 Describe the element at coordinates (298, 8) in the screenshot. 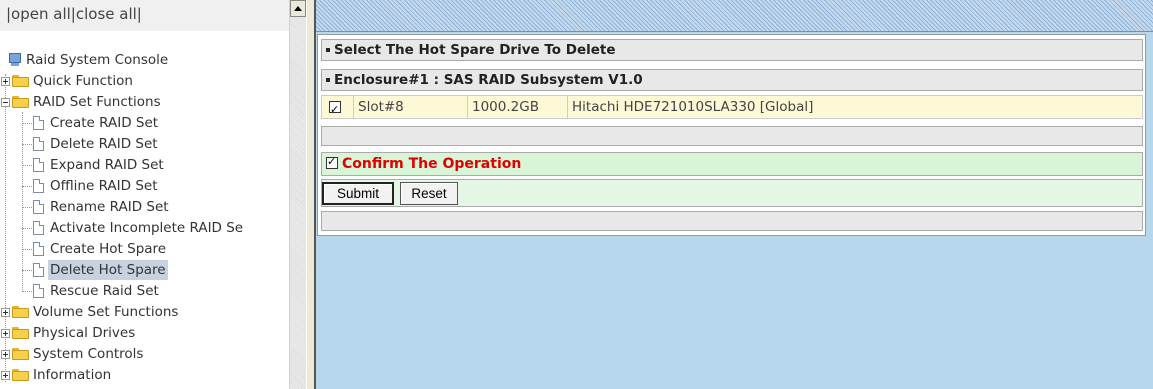

I see `scroll-up-button` at that location.